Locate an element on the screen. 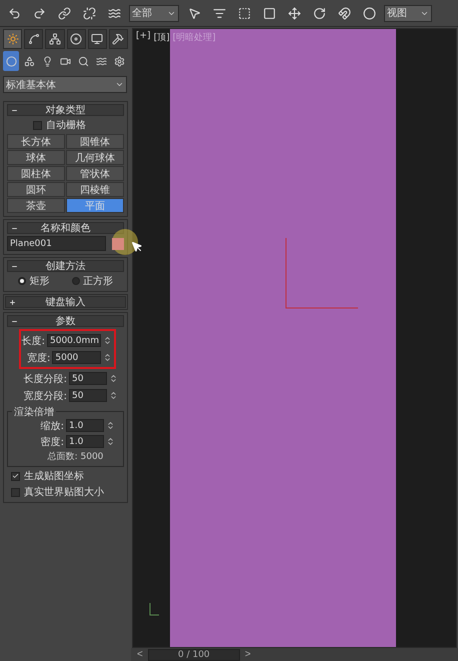  number-field: 5000.0mm is located at coordinates (74, 340).